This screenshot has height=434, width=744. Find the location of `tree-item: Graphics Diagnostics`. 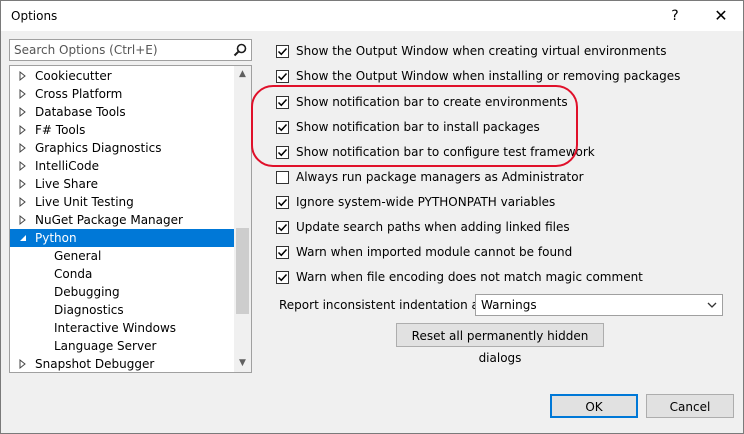

tree-item: Graphics Diagnostics is located at coordinates (122, 148).